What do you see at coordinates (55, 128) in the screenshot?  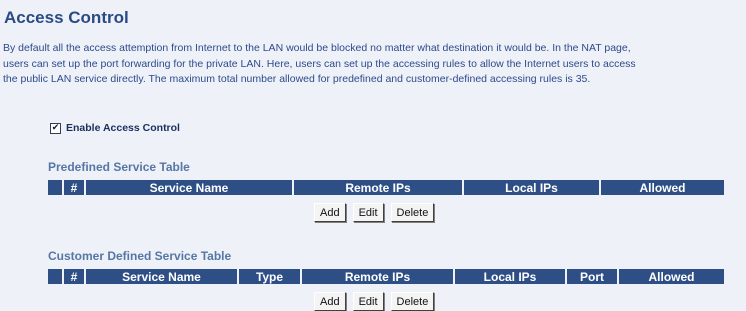 I see `enable-access-control-checkbox: ✔` at bounding box center [55, 128].